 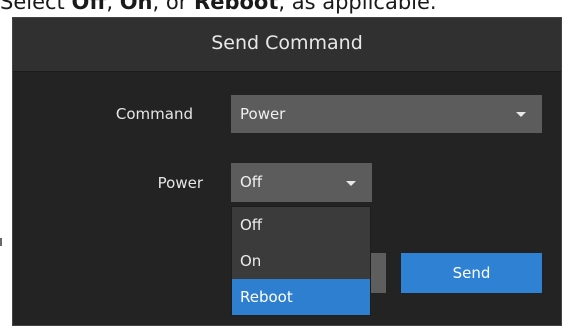 I want to click on cancel-button-partial, so click(x=378, y=273).